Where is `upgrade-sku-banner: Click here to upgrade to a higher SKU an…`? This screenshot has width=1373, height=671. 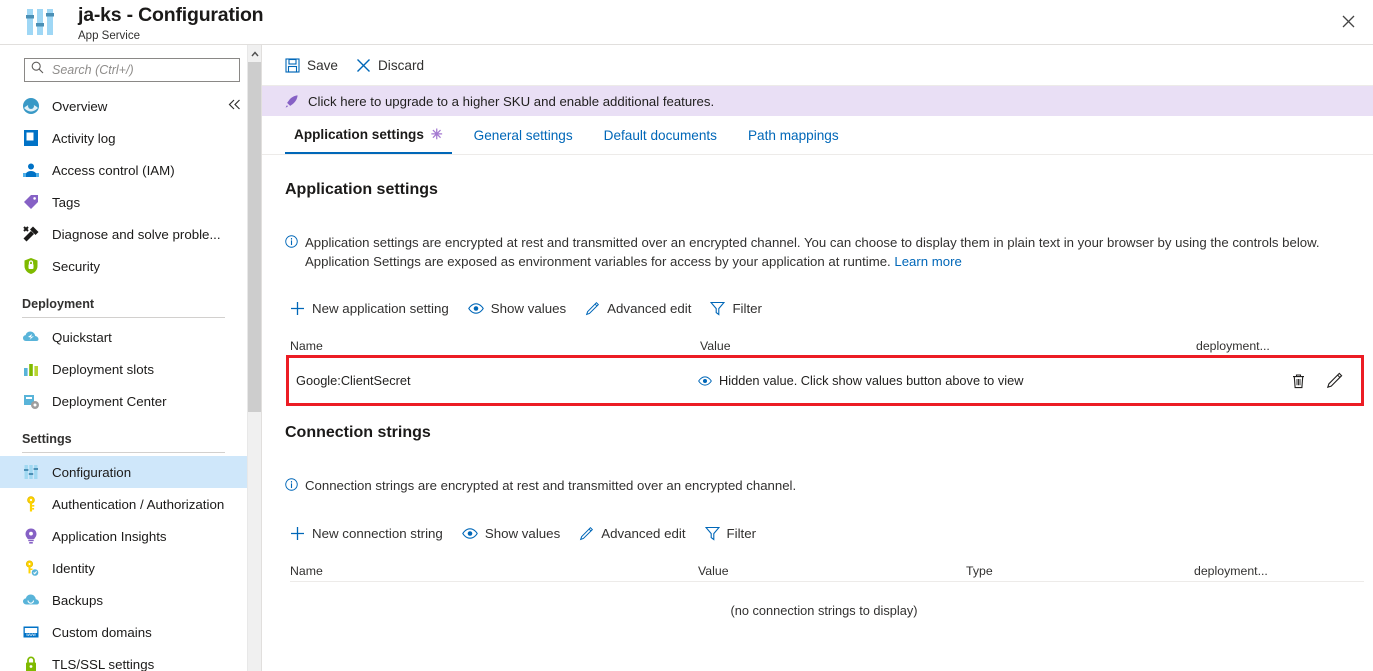
upgrade-sku-banner: Click here to upgrade to a higher SKU an… is located at coordinates (817, 101).